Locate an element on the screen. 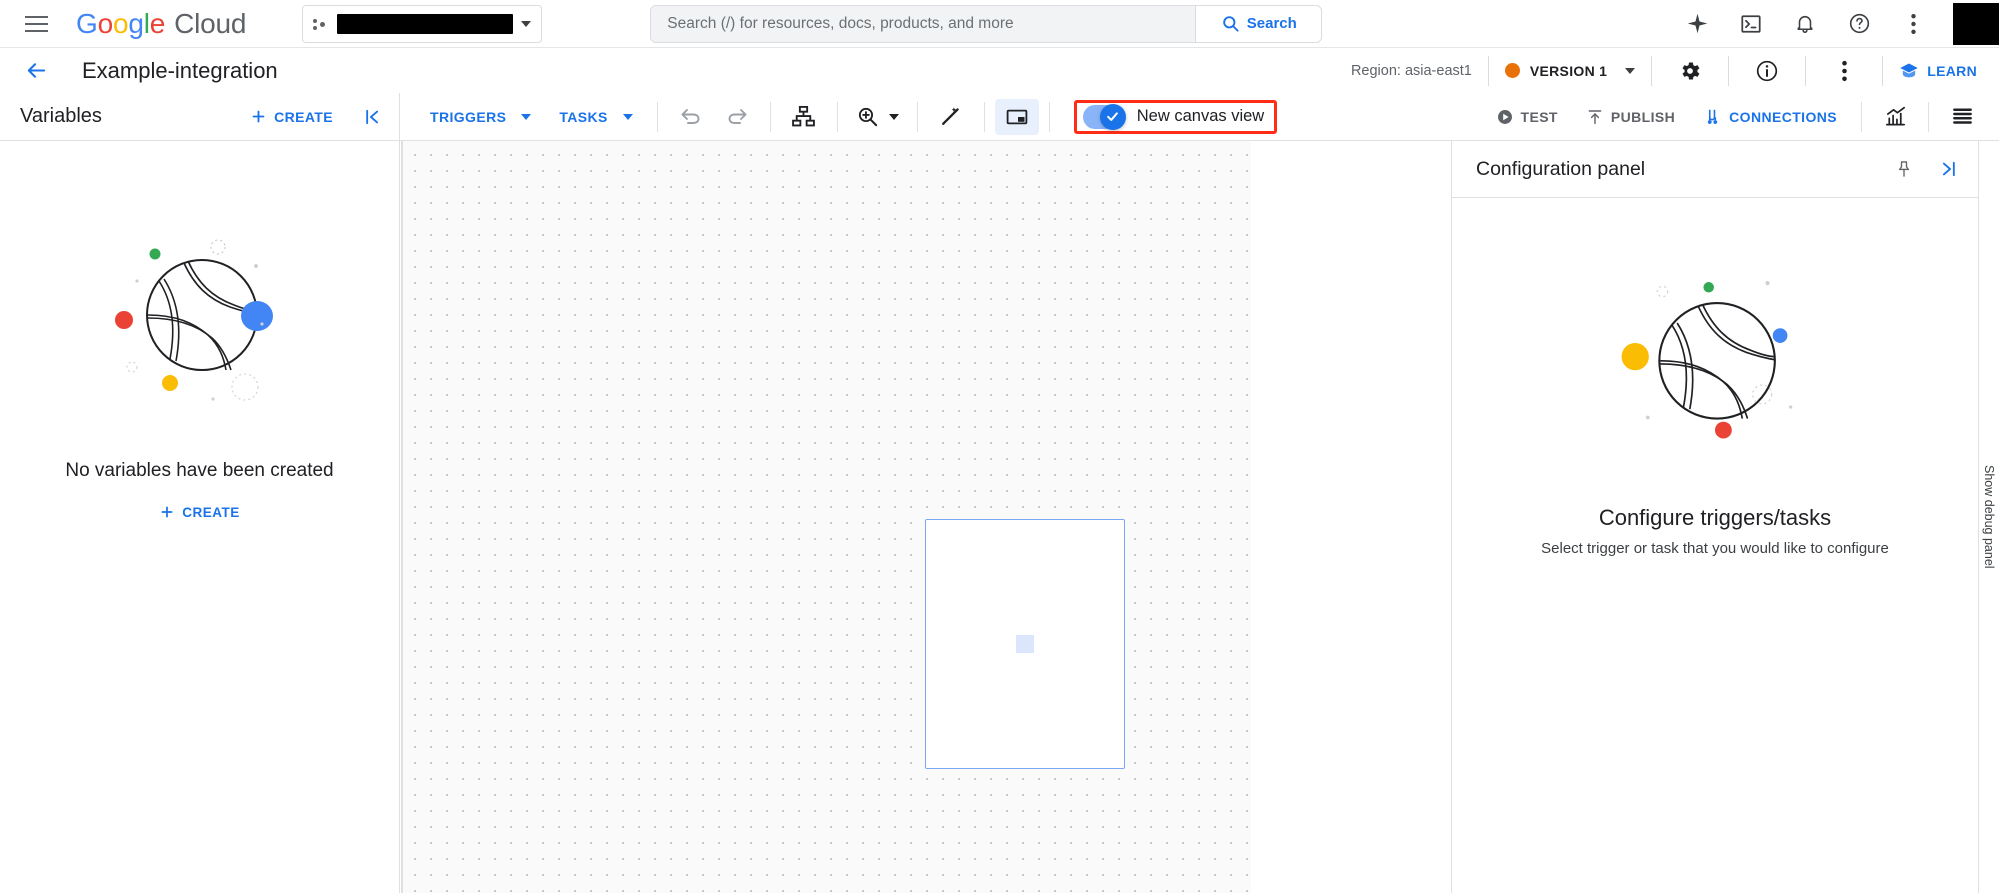 Image resolution: width=1999 pixels, height=893 pixels. variables-create-label: CREATE is located at coordinates (303, 116).